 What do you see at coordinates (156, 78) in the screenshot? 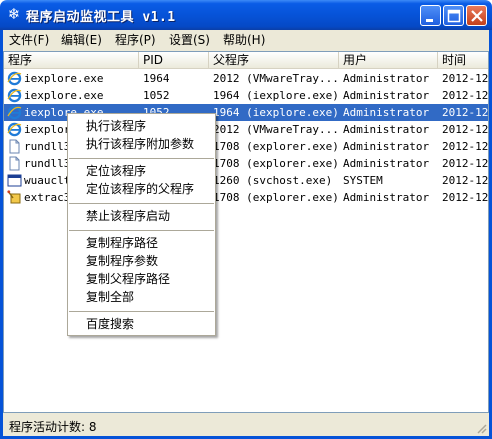
I see `cell-pid: 1964` at bounding box center [156, 78].